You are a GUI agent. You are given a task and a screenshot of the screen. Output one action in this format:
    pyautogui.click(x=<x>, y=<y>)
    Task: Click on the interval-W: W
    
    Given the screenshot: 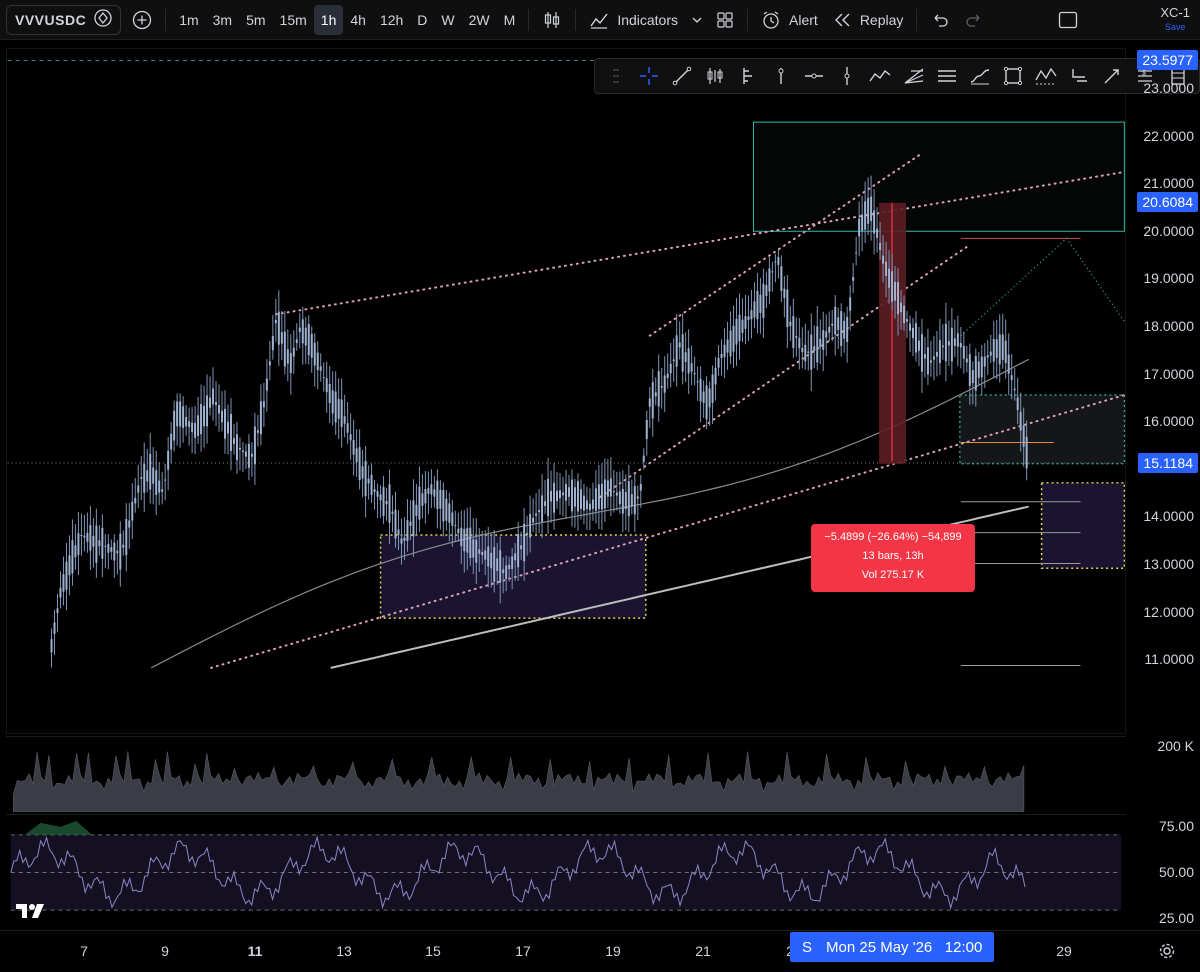 What is the action you would take?
    pyautogui.click(x=447, y=20)
    